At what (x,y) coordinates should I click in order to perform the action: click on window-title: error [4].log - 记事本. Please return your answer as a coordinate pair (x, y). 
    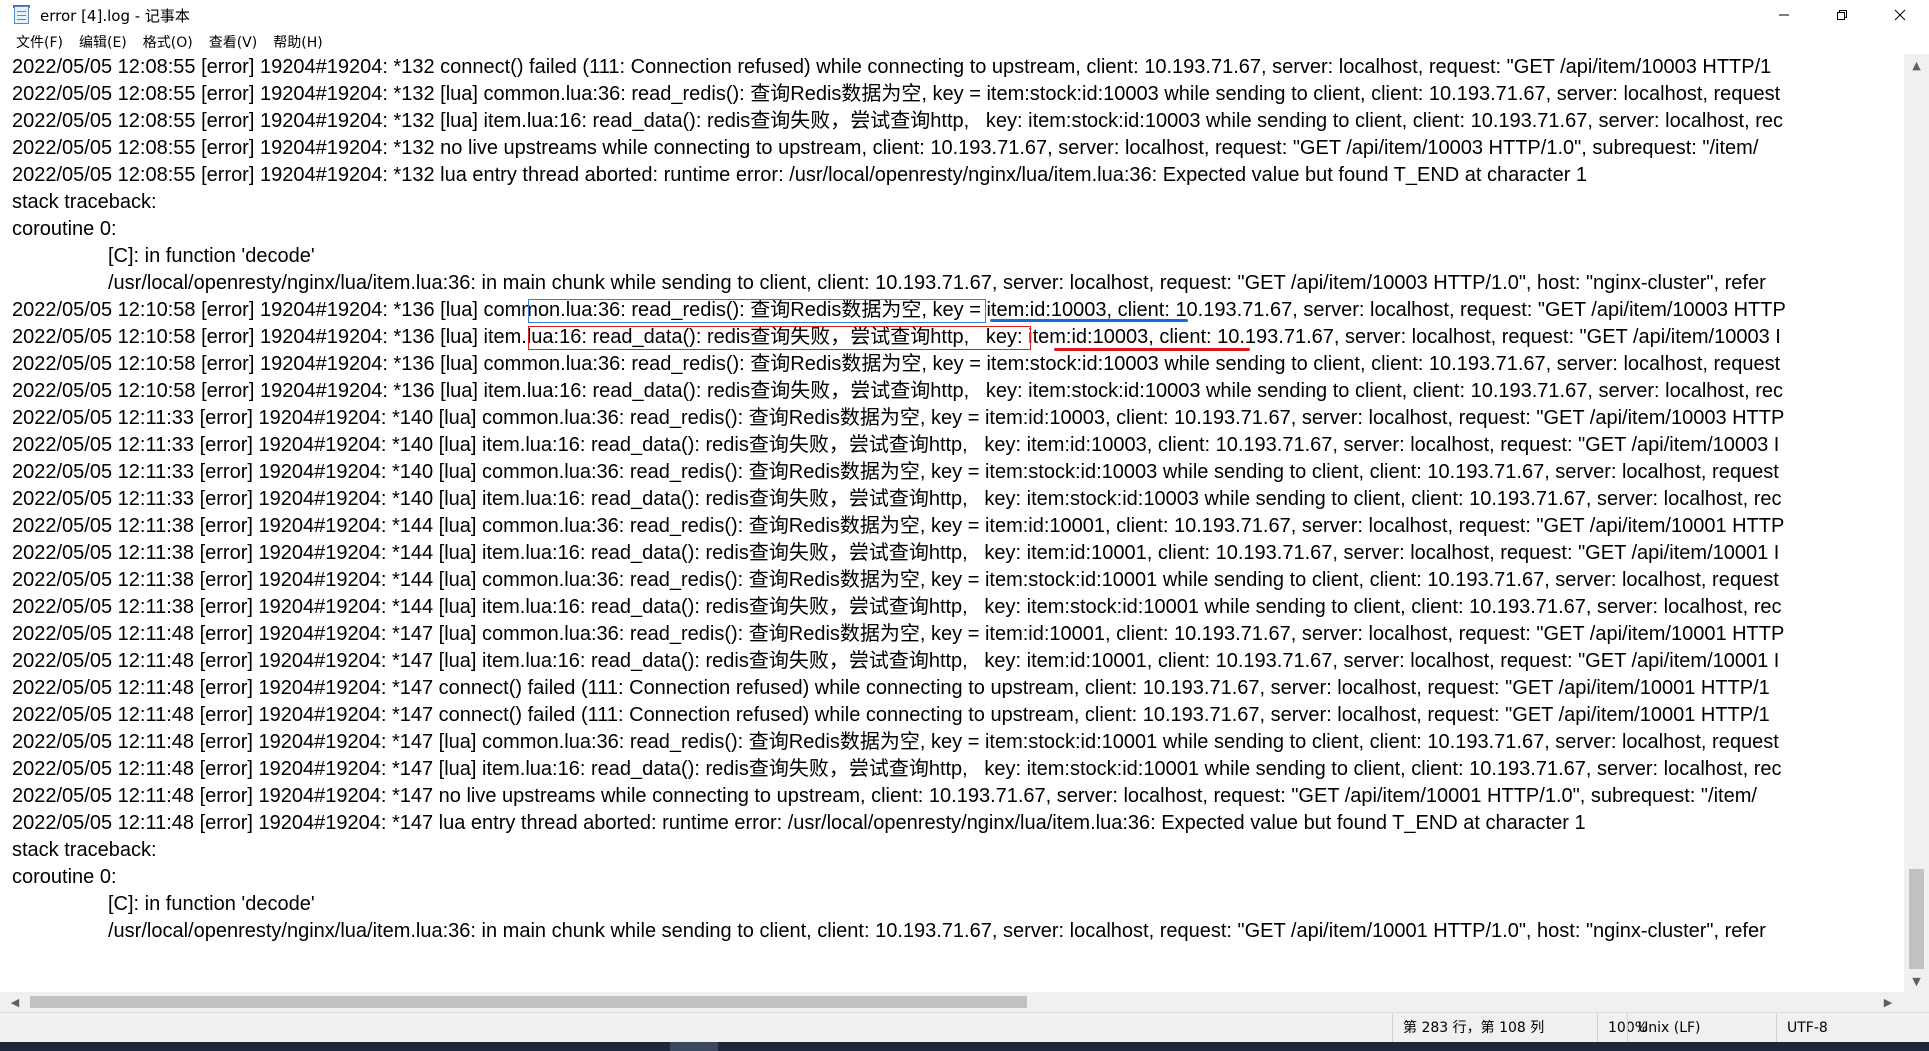
    Looking at the image, I should click on (115, 15).